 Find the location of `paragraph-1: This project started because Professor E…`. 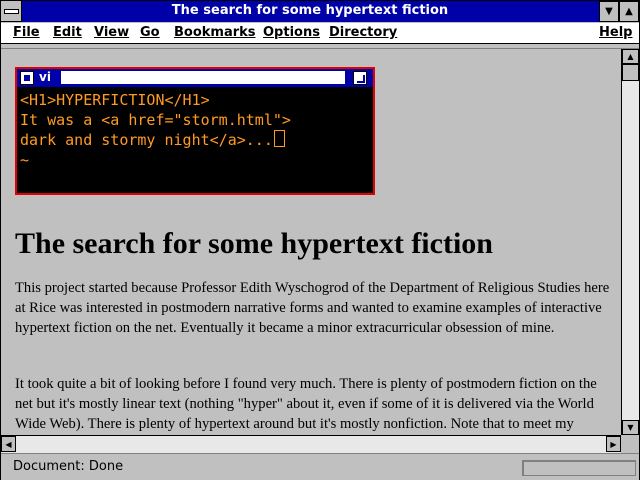

paragraph-1: This project started because Professor E… is located at coordinates (312, 308).